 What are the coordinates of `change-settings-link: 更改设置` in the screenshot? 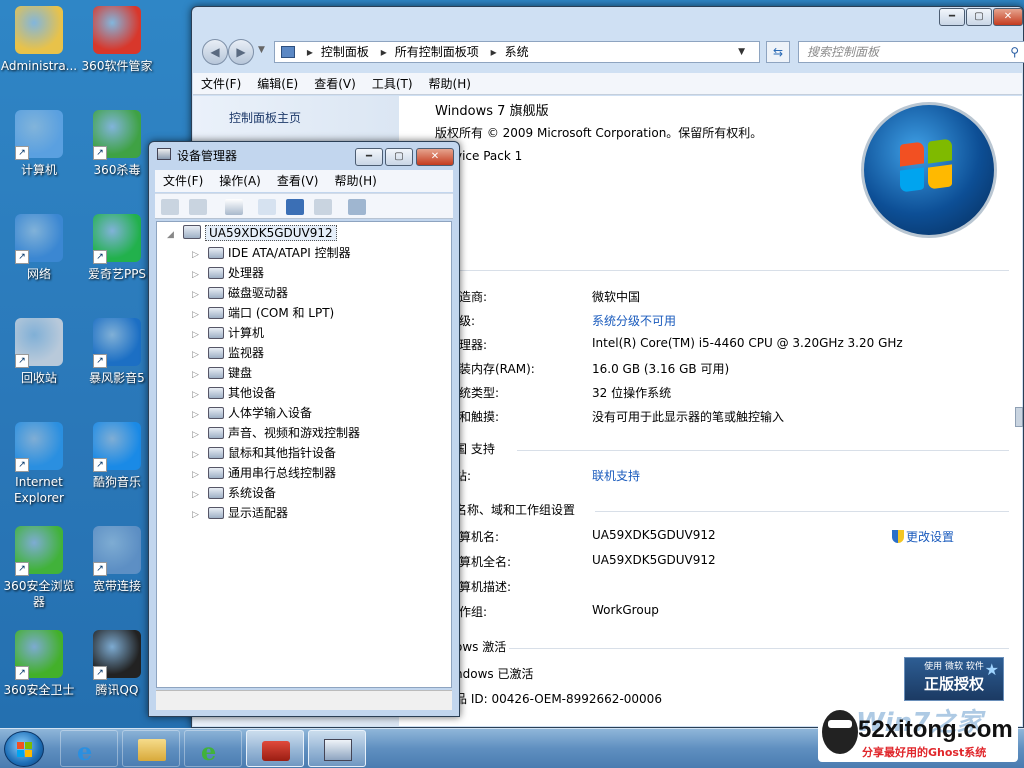 It's located at (923, 536).